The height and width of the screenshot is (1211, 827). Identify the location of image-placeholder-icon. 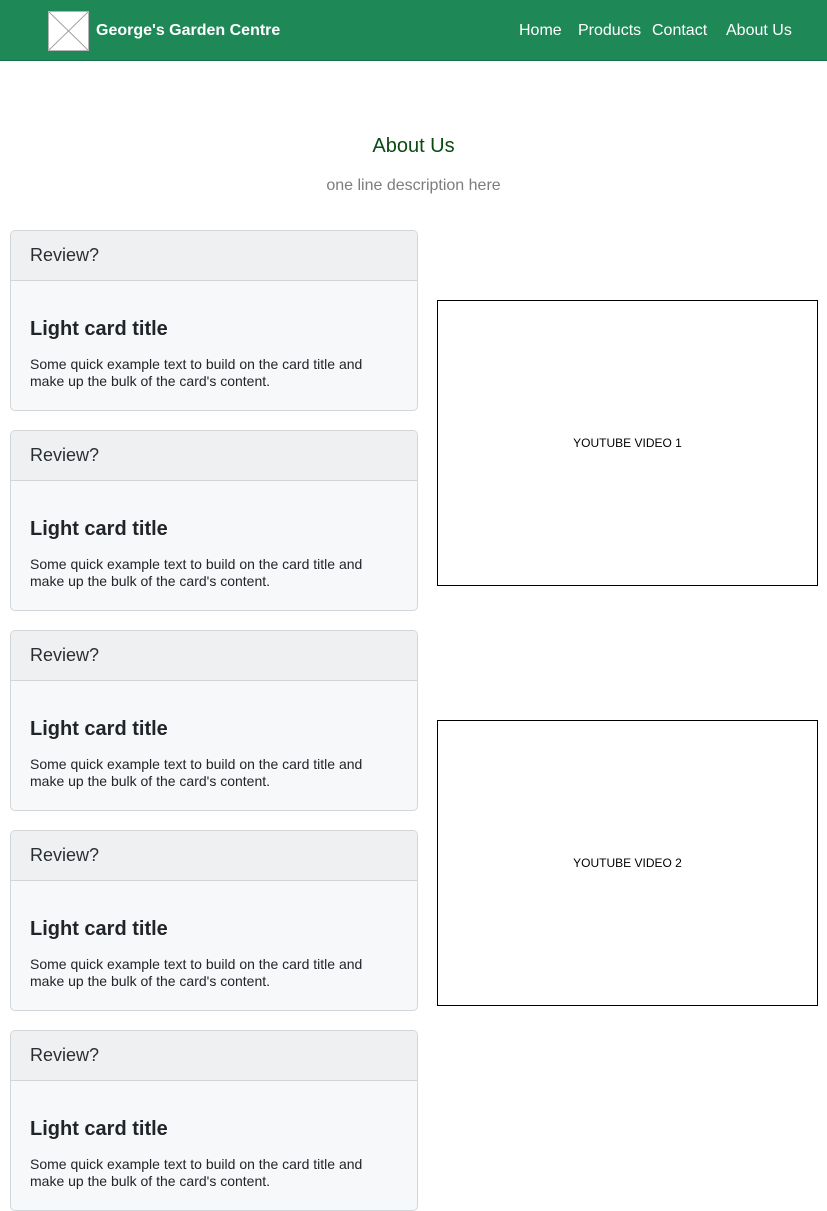
(68, 31).